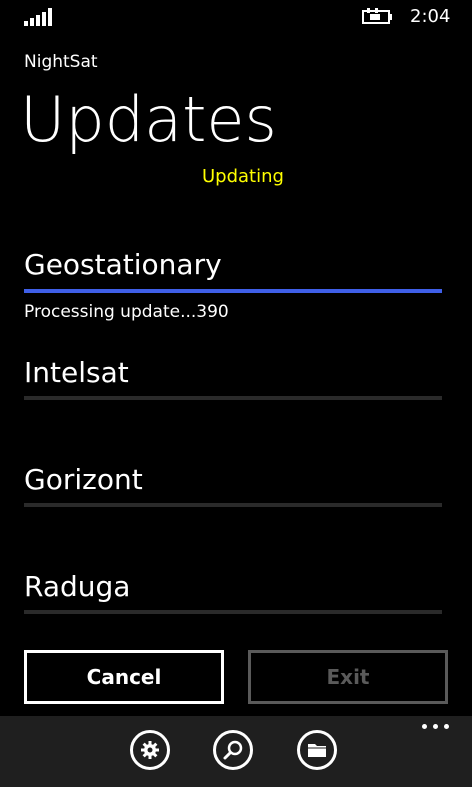 The image size is (472, 787). Describe the element at coordinates (148, 119) in the screenshot. I see `page-title: Updates` at that location.